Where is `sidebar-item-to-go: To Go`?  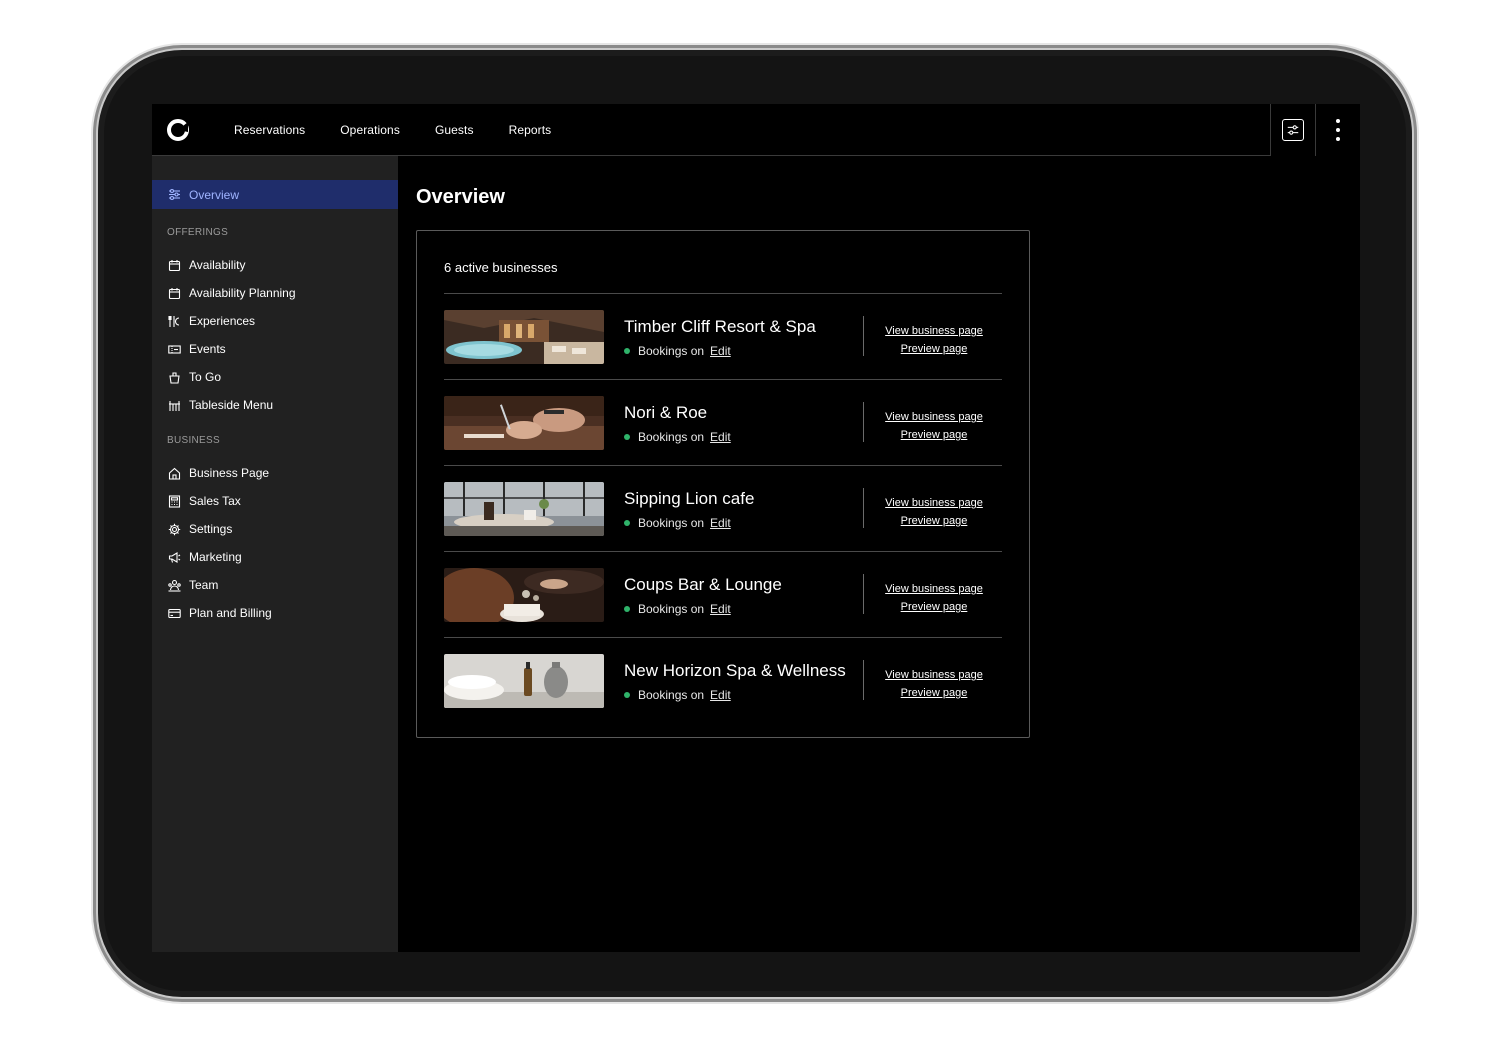 sidebar-item-to-go: To Go is located at coordinates (194, 377).